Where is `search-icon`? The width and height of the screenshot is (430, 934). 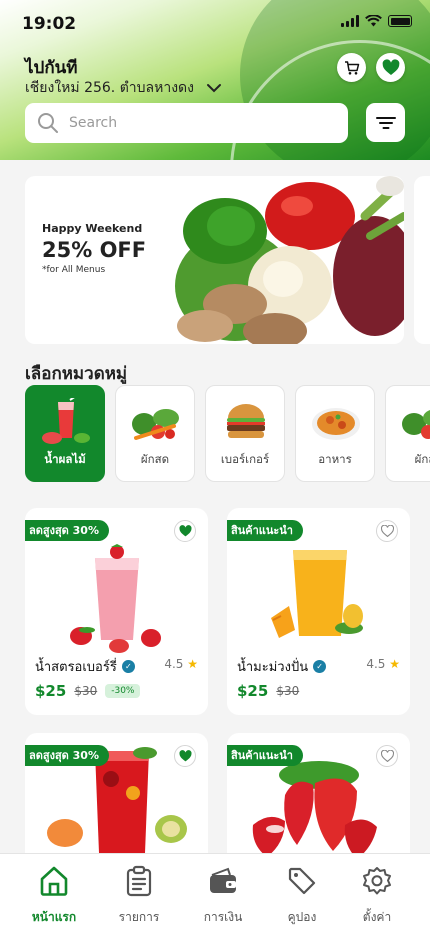 search-icon is located at coordinates (48, 123).